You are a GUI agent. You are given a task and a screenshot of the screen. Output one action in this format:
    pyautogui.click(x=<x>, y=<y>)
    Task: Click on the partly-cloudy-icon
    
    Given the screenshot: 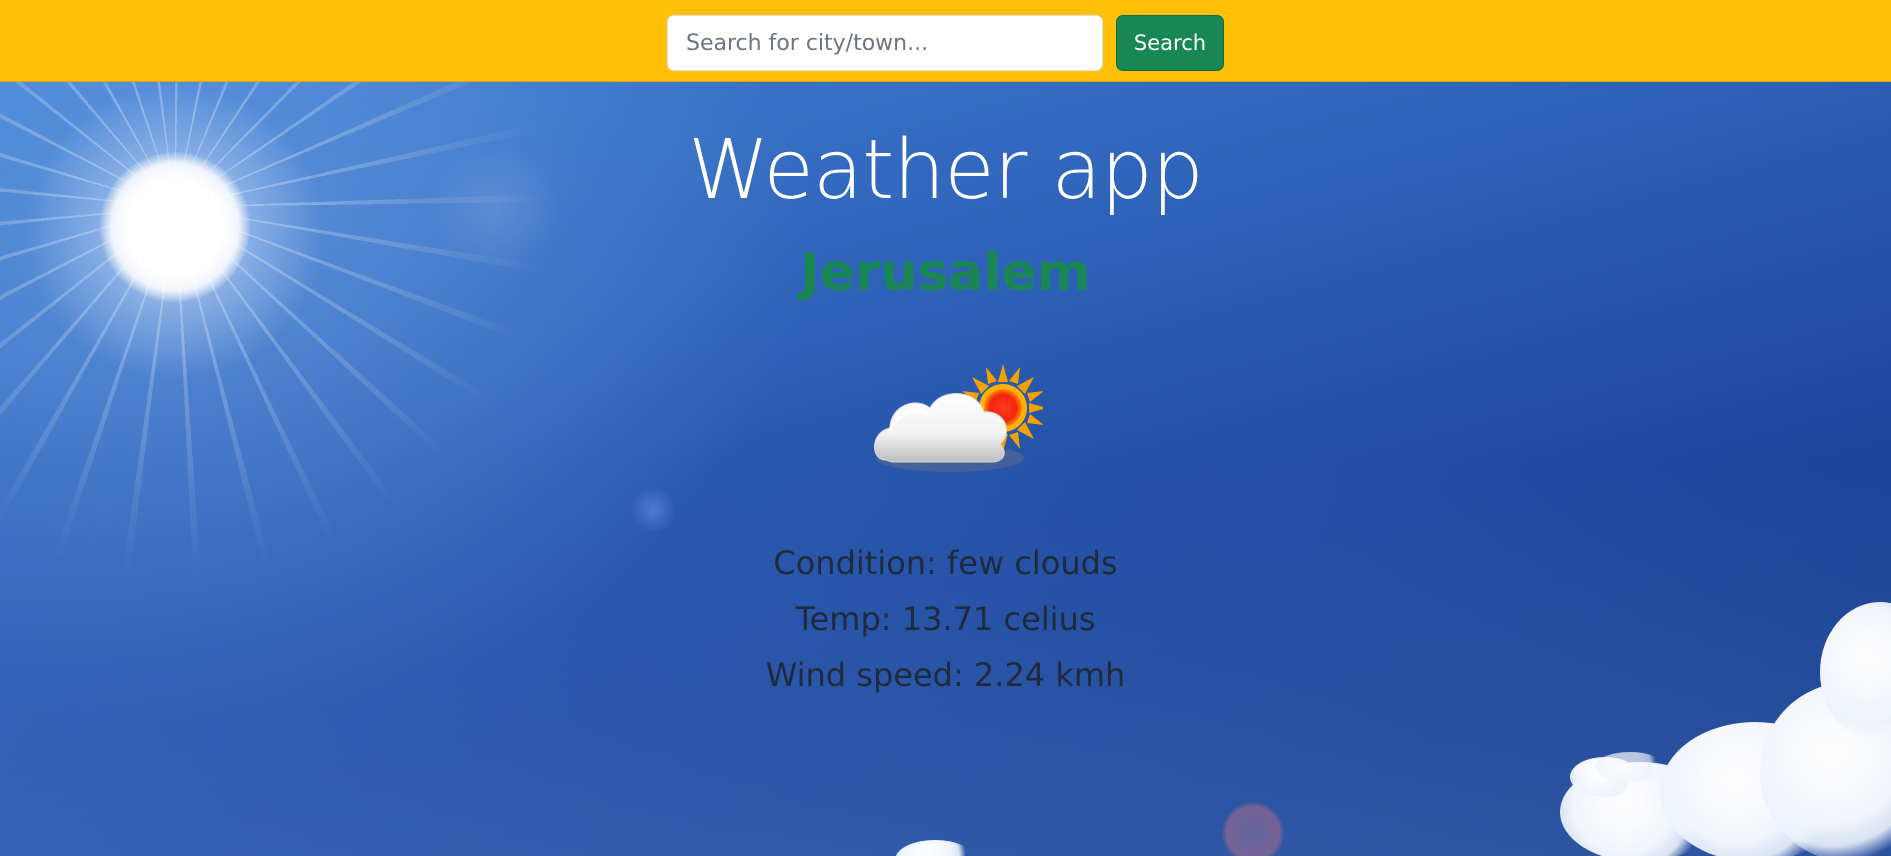 What is the action you would take?
    pyautogui.click(x=957, y=419)
    